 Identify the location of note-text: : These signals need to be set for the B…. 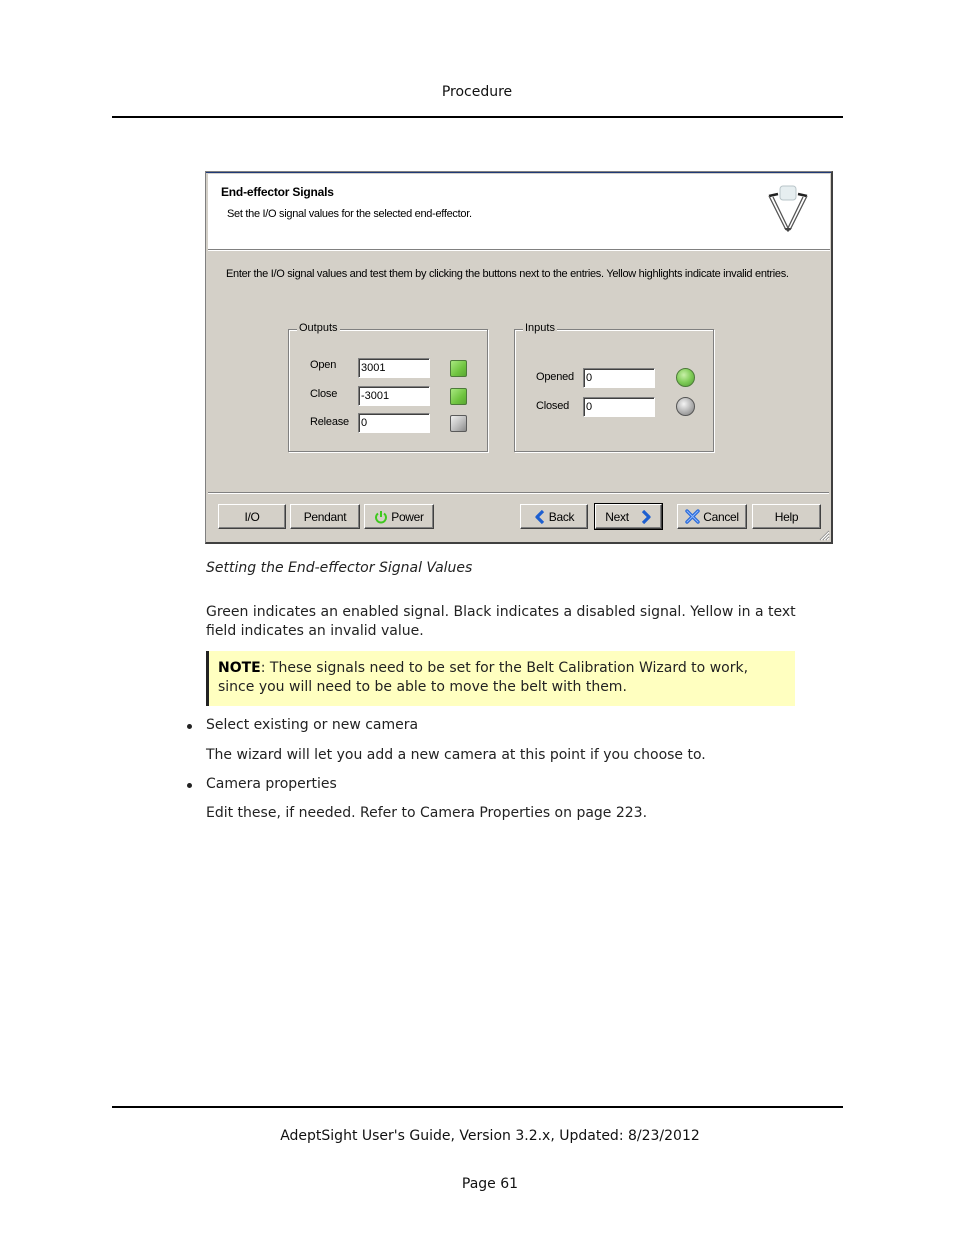
(483, 677).